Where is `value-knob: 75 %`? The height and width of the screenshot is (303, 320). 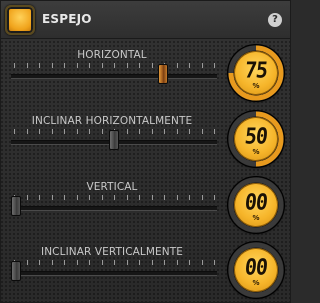
value-knob: 75 % is located at coordinates (256, 73).